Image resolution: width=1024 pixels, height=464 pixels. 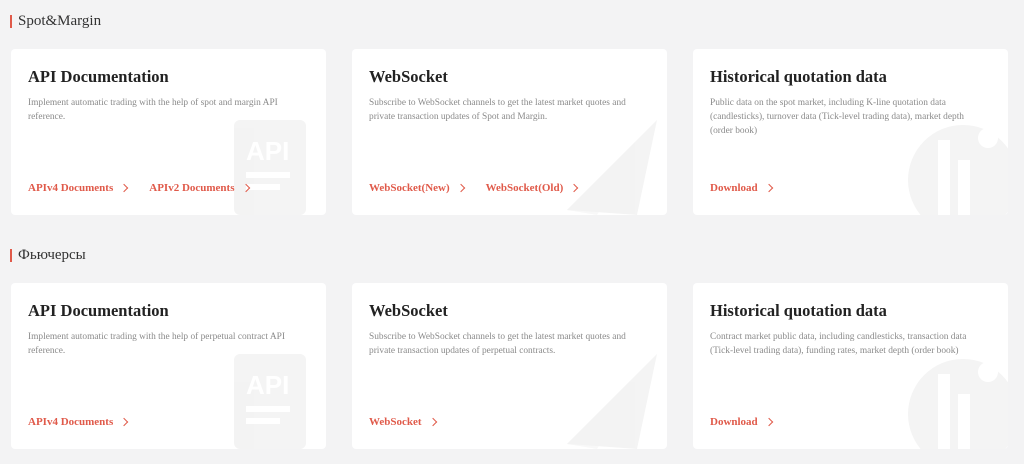 I want to click on card-links: APIv4 Documents APIv2 Documents, so click(x=139, y=188).